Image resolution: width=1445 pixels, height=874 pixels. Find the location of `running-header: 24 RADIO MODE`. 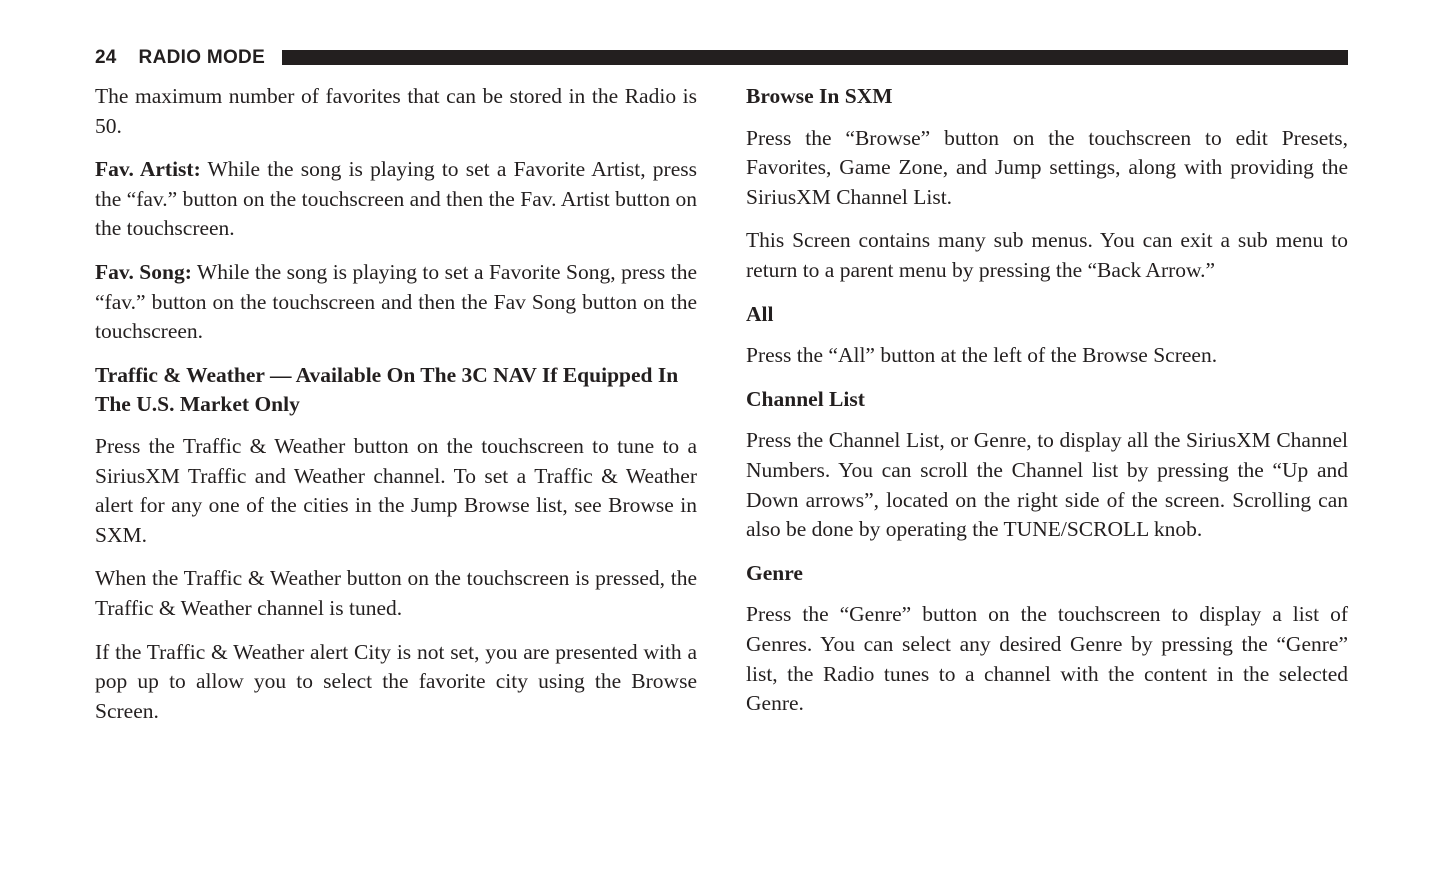

running-header: 24 RADIO MODE is located at coordinates (721, 57).